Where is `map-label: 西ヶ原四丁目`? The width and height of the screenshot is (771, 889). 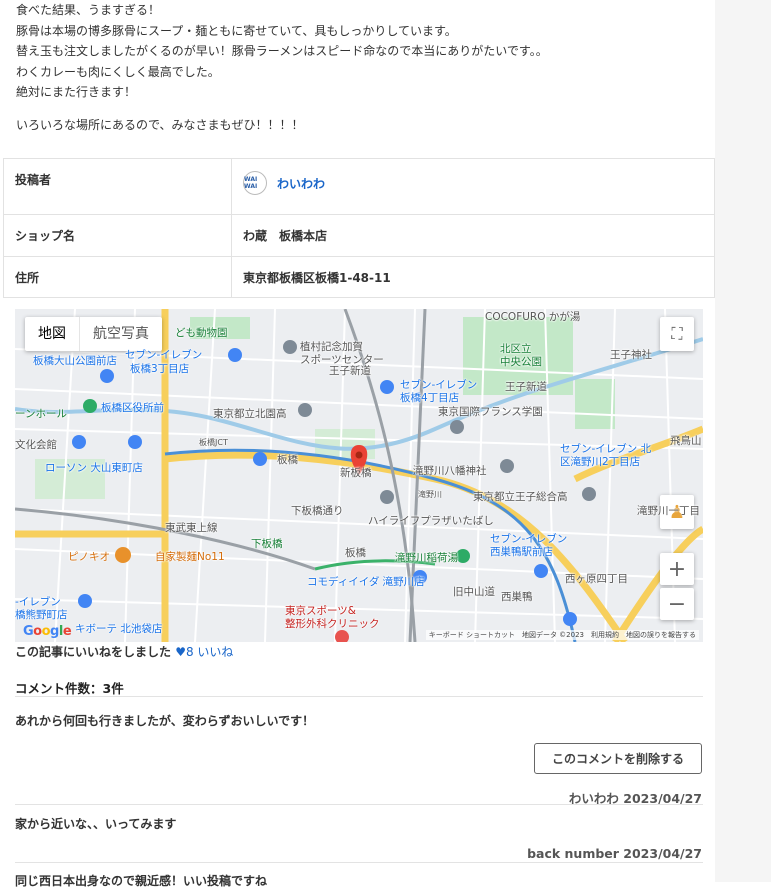 map-label: 西ヶ原四丁目 is located at coordinates (596, 579).